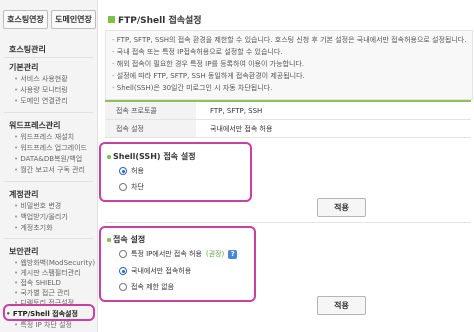 This screenshot has height=332, width=474. I want to click on no-restriction-radio: 접속 제한 없음, so click(146, 287).